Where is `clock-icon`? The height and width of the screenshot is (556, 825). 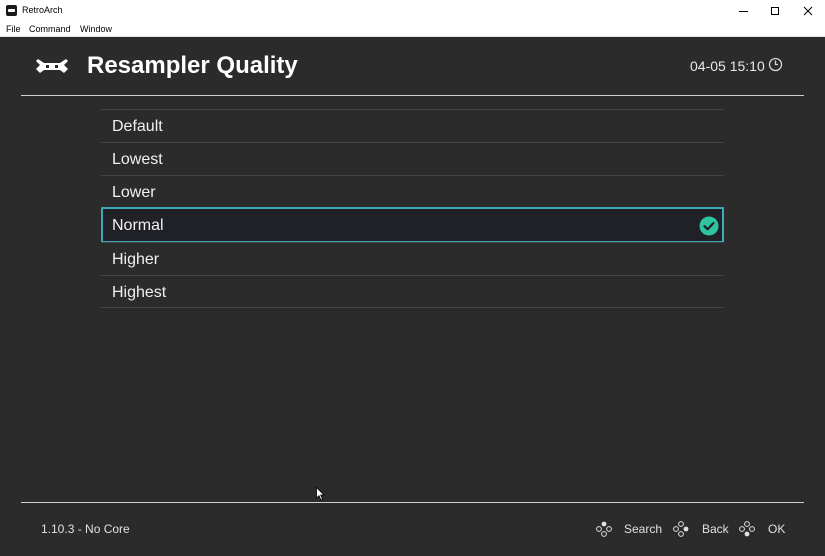 clock-icon is located at coordinates (775, 64).